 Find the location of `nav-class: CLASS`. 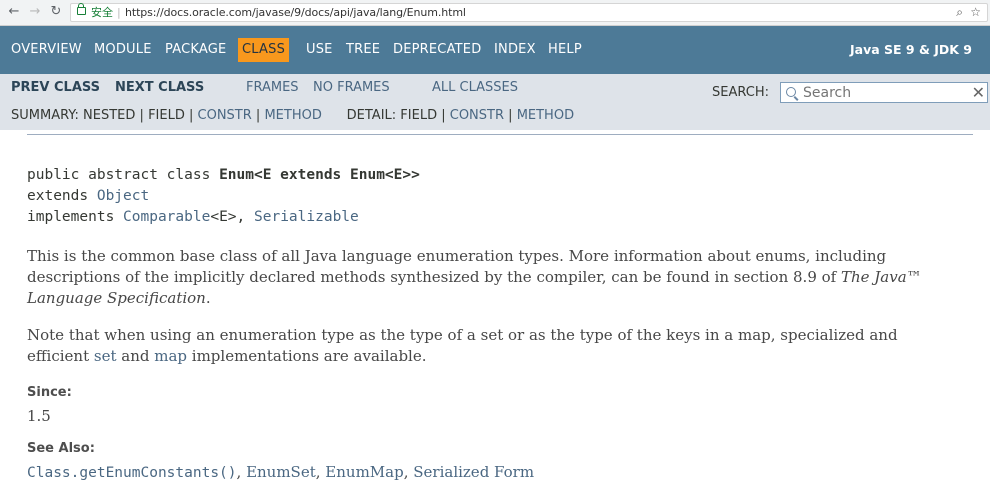

nav-class: CLASS is located at coordinates (264, 50).